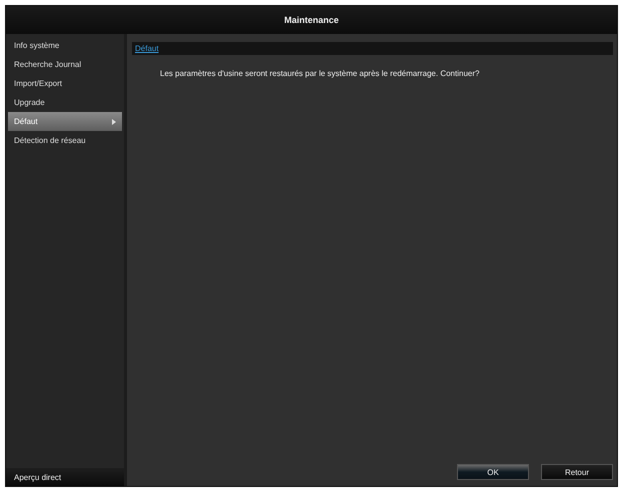  What do you see at coordinates (65, 45) in the screenshot?
I see `sidebar-item: Info système` at bounding box center [65, 45].